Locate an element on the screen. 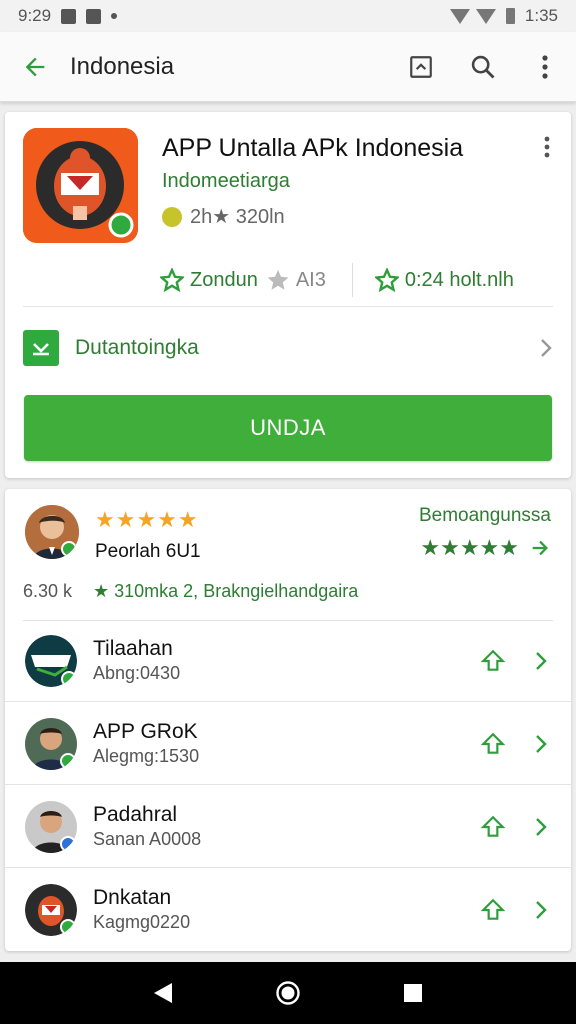  page-title: Indonesia is located at coordinates (122, 66).